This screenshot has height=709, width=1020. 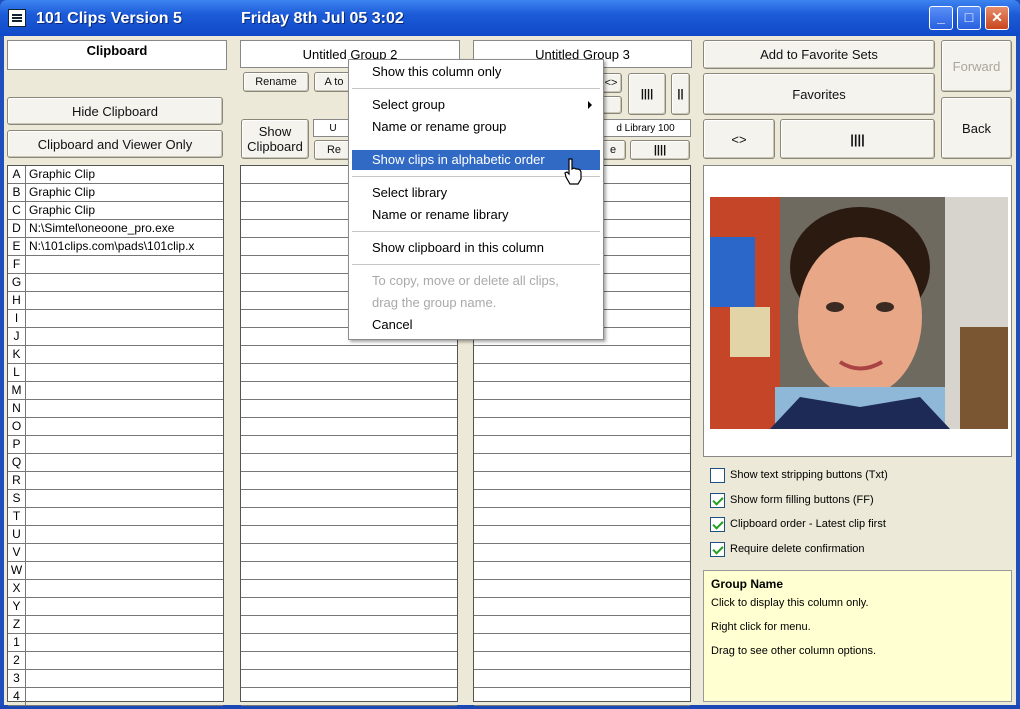 What do you see at coordinates (115, 301) in the screenshot?
I see `clip-slot: H` at bounding box center [115, 301].